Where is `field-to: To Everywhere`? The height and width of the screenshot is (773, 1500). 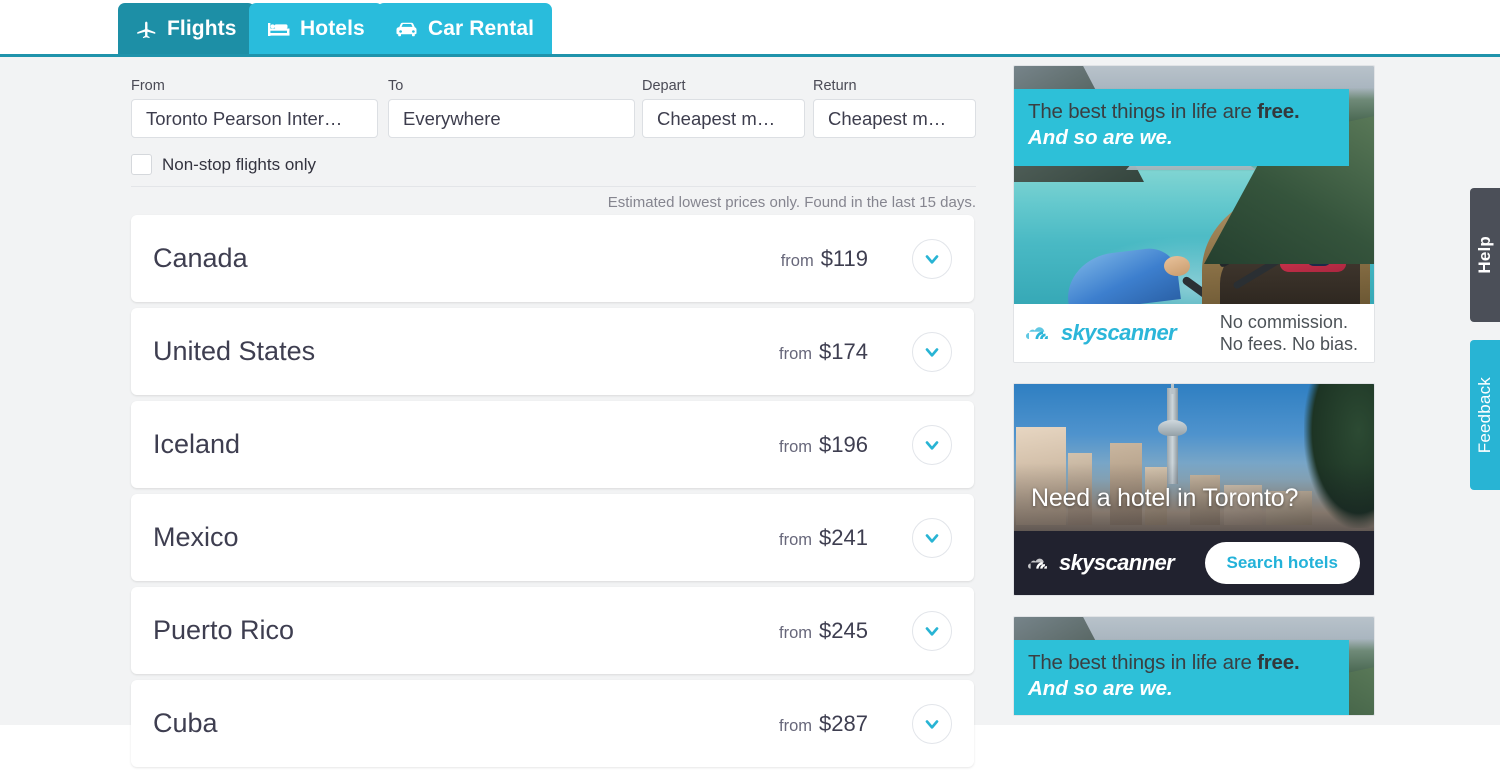 field-to: To Everywhere is located at coordinates (511, 108).